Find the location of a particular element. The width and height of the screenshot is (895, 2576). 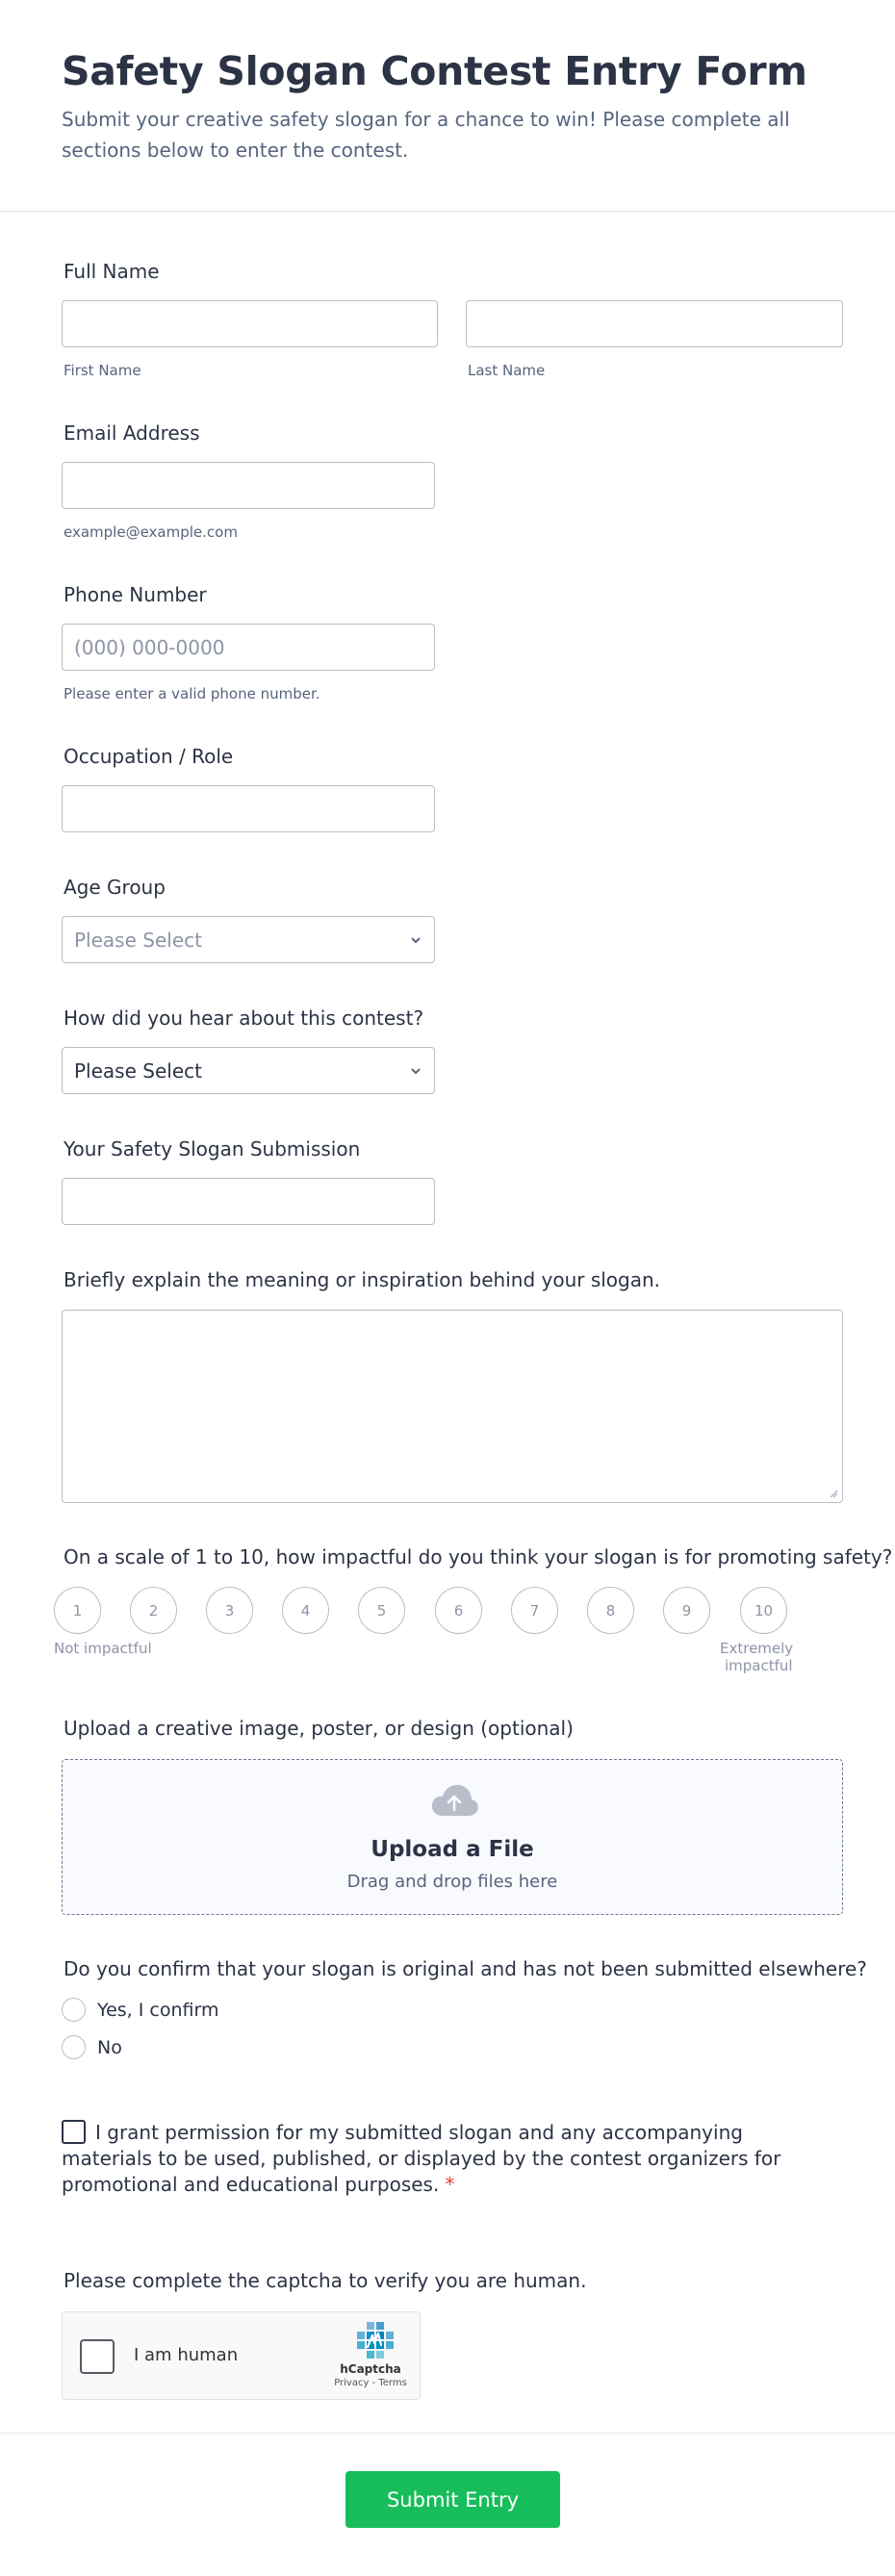

rating-option-9: 9 is located at coordinates (686, 1610).